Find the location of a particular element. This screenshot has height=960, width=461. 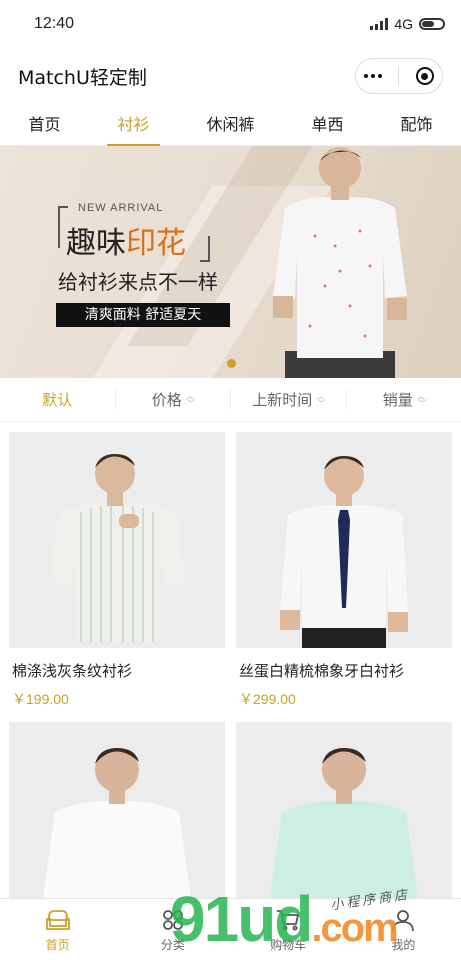

user-icon is located at coordinates (403, 920).